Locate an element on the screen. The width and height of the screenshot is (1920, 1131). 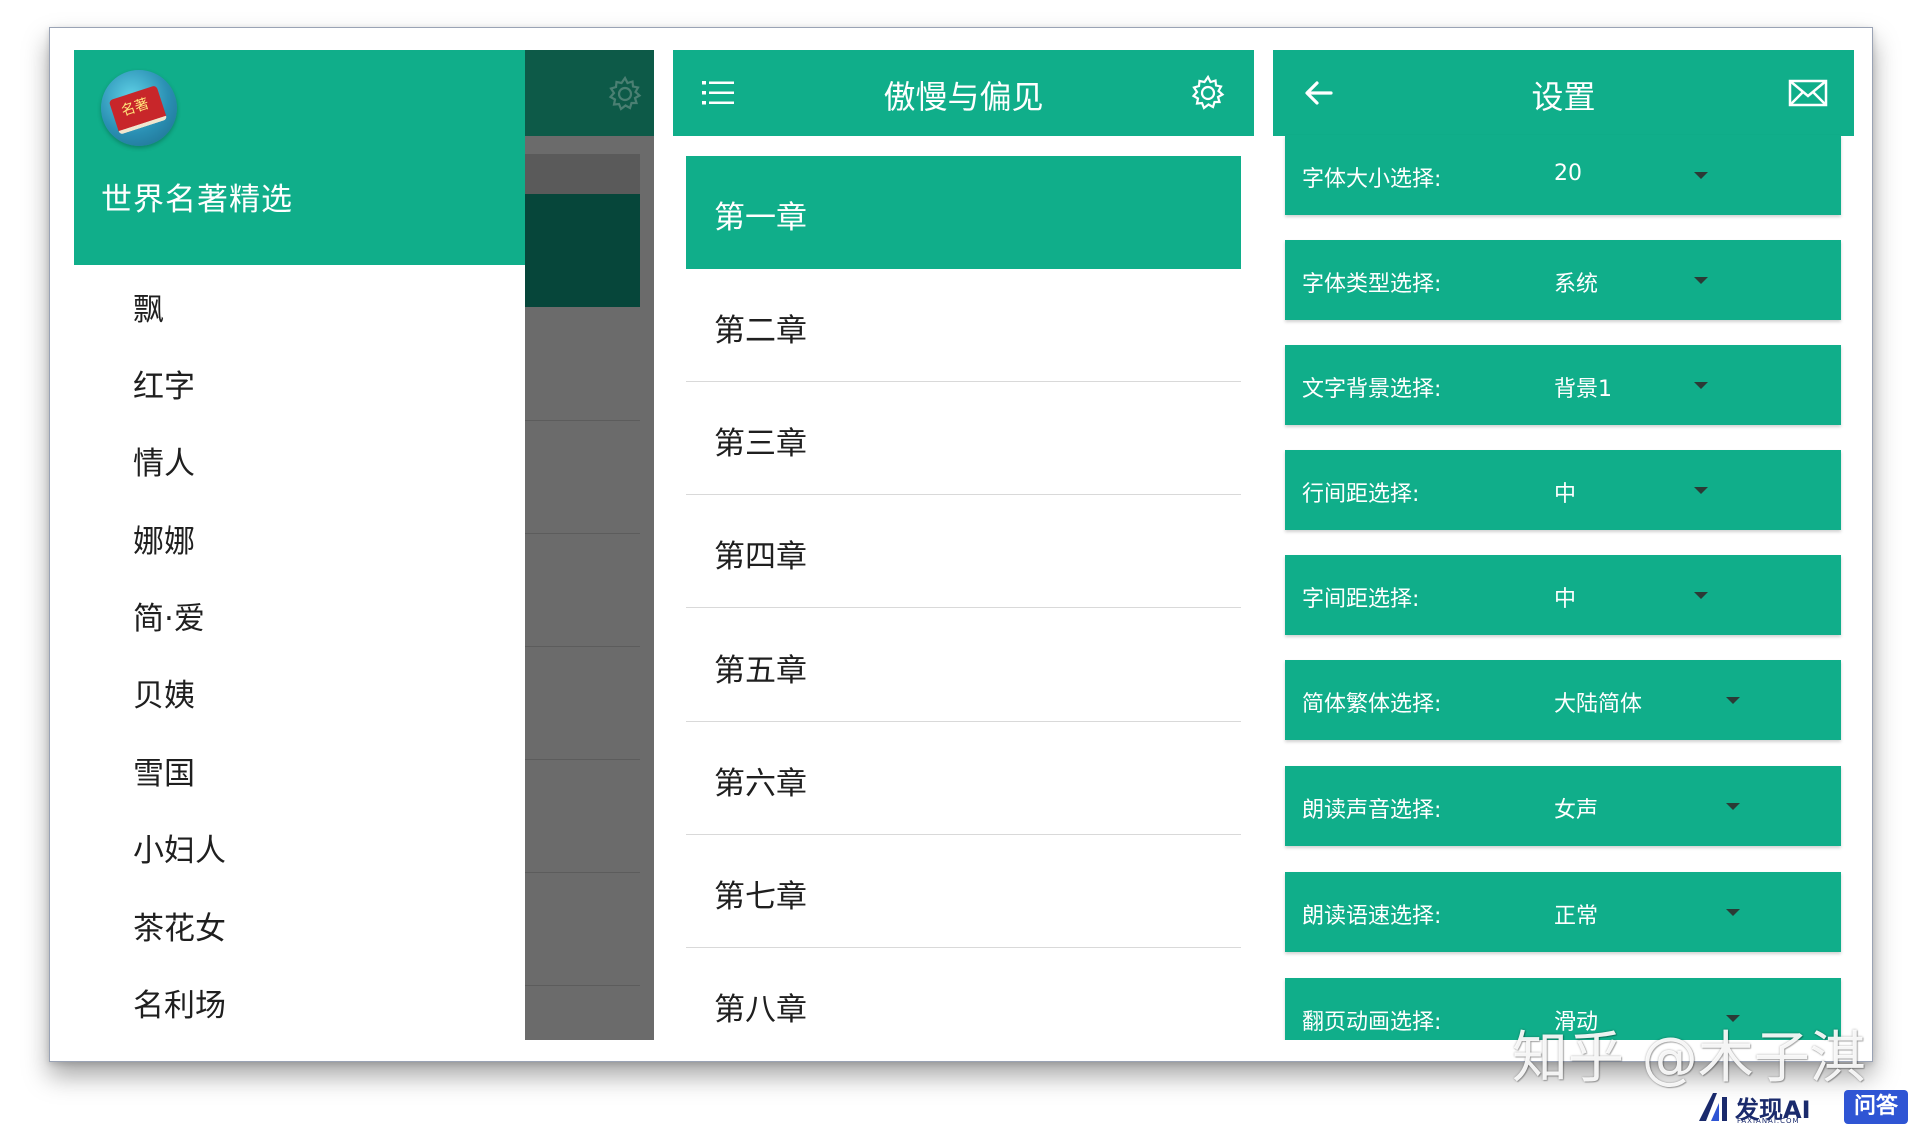
setting-line-spacing: 行间距选择: 中 is located at coordinates (1563, 490).